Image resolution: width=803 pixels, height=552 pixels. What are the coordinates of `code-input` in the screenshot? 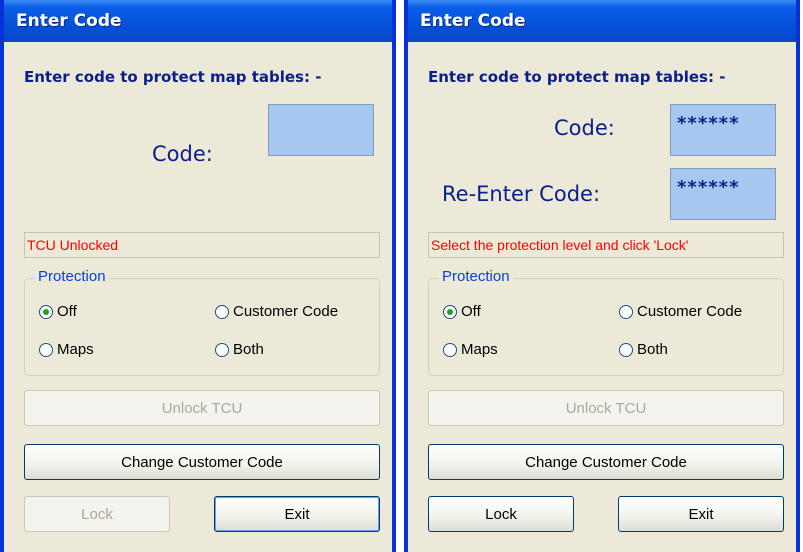 It's located at (321, 130).